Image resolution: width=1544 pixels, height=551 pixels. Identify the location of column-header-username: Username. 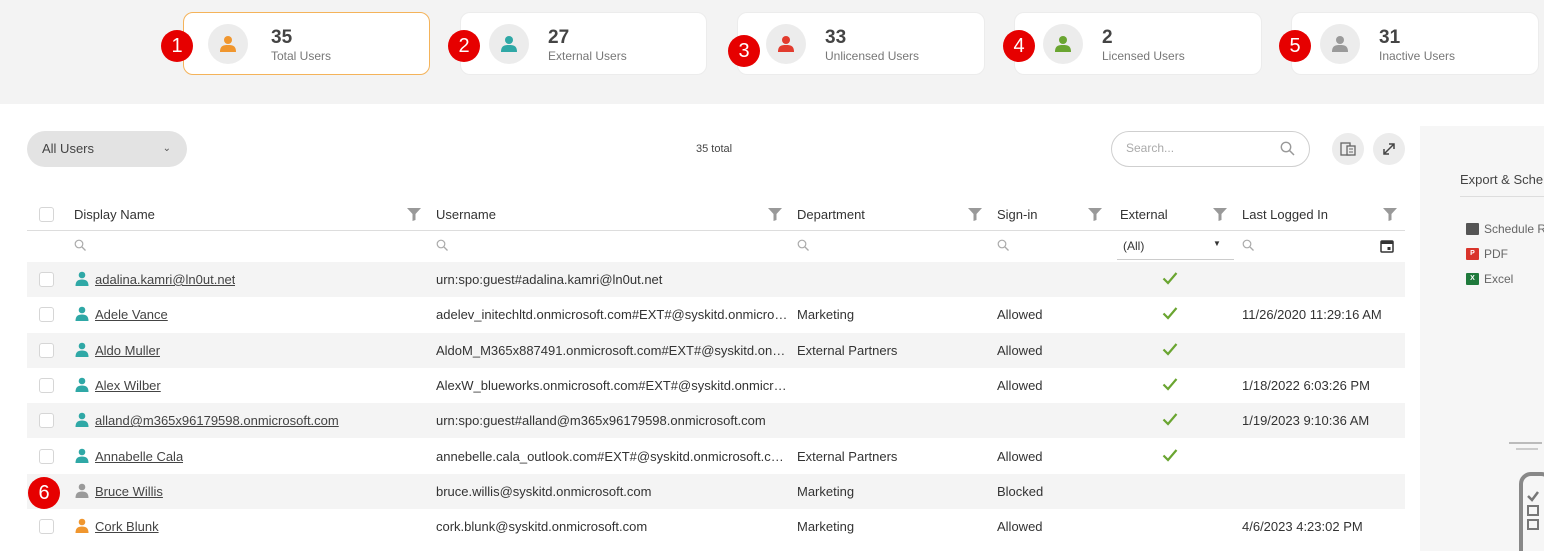
(466, 214).